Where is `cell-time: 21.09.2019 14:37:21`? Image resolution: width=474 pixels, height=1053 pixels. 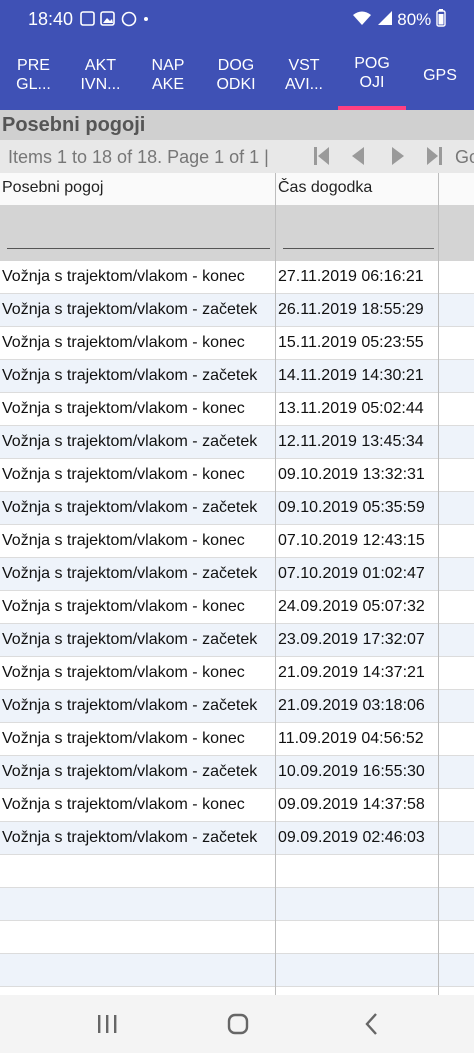
cell-time: 21.09.2019 14:37:21 is located at coordinates (351, 672).